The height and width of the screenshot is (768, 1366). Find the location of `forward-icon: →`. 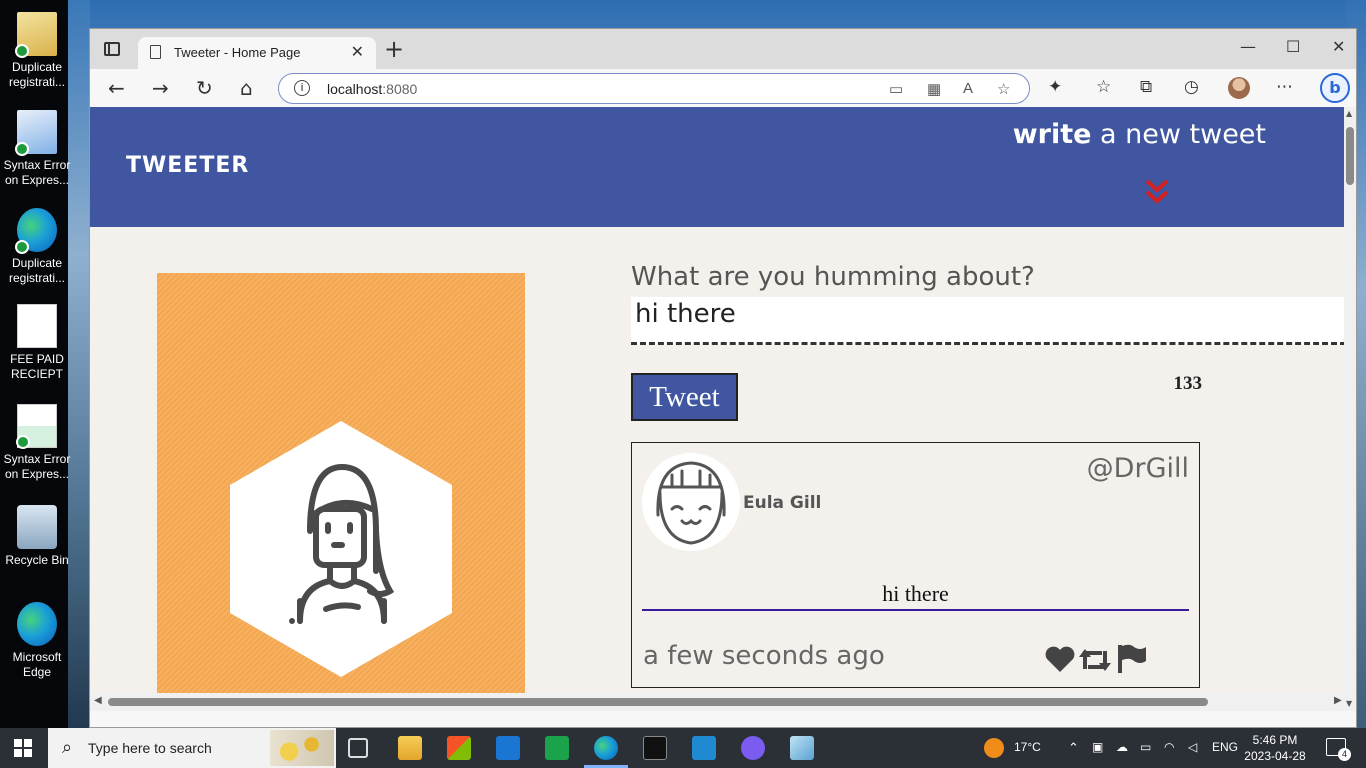

forward-icon: → is located at coordinates (160, 88).